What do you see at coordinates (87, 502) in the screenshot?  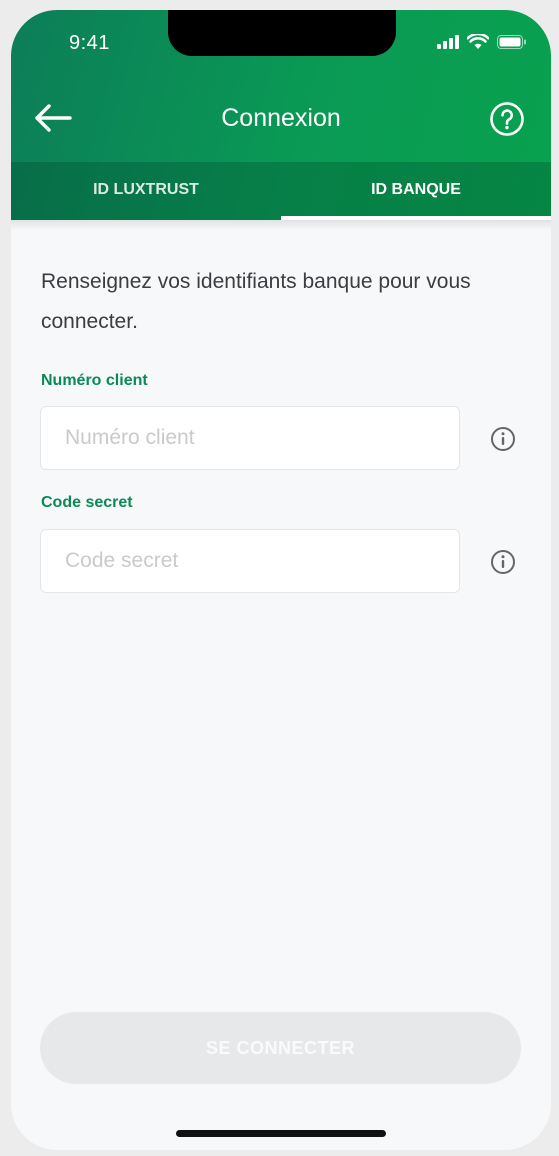 I see `secret-code-label: Code secret` at bounding box center [87, 502].